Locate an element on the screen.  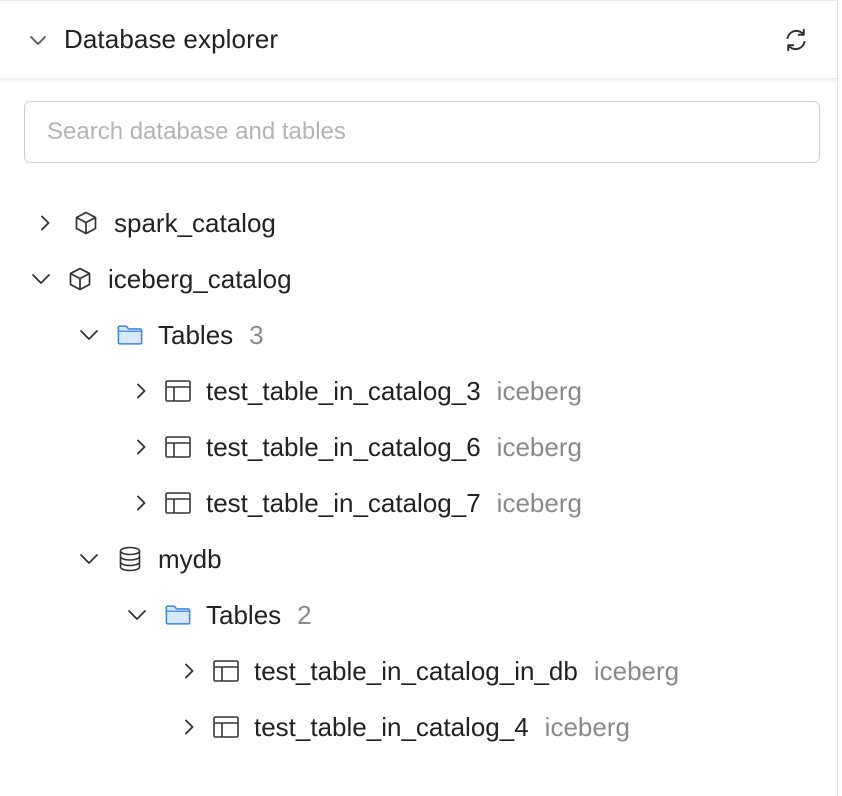
tree-item-tables-group: Tables 2 is located at coordinates (419, 615).